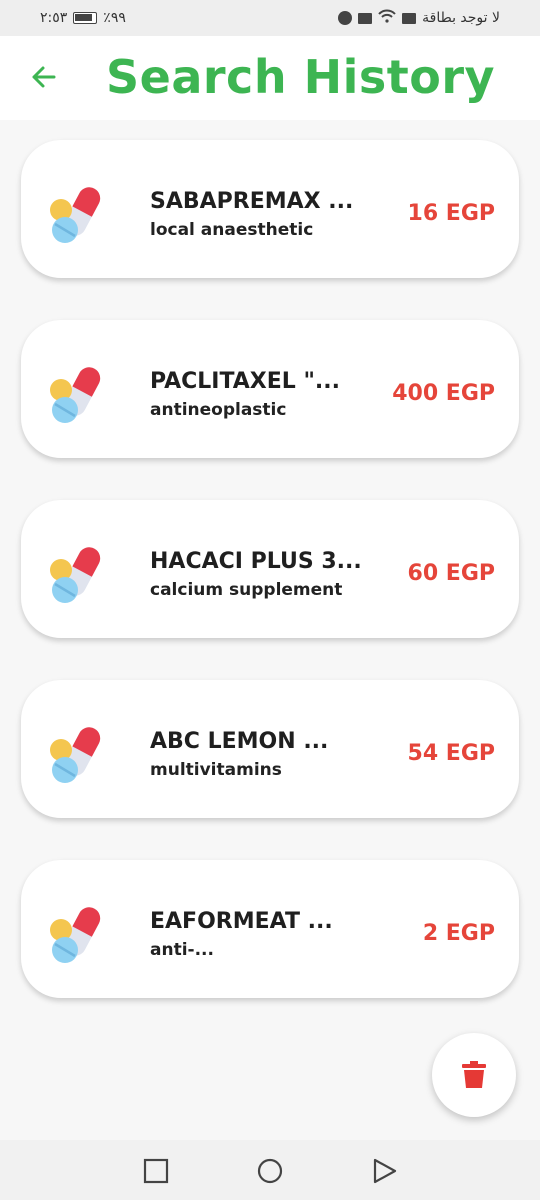  What do you see at coordinates (246, 590) in the screenshot?
I see `medicine-category: calcium supplement` at bounding box center [246, 590].